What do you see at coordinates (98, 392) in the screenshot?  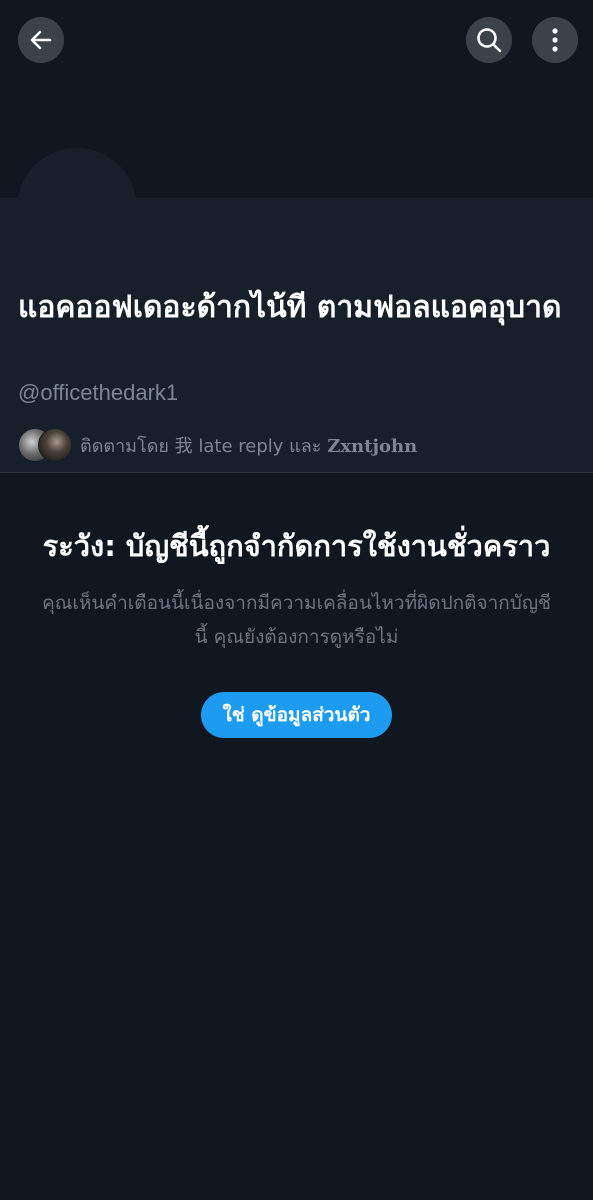 I see `username-handle: @officethedark1` at bounding box center [98, 392].